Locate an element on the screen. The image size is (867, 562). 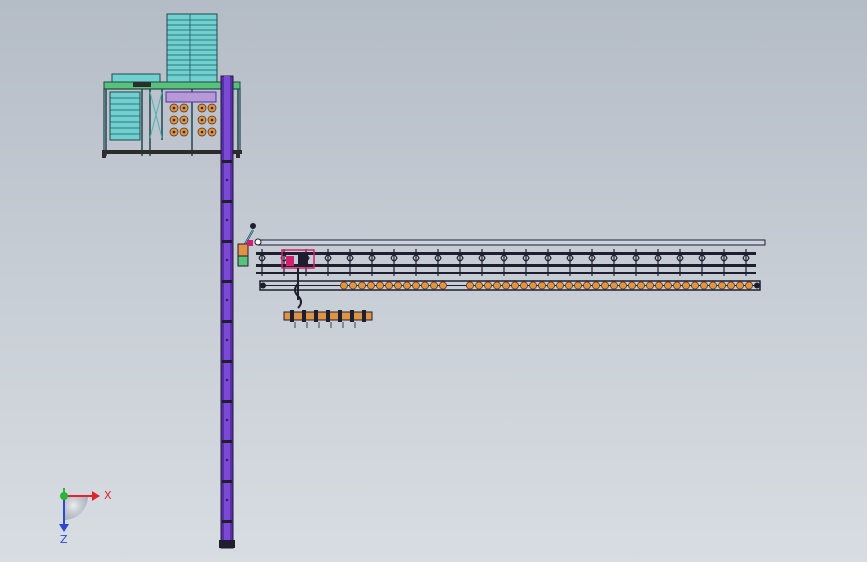
lift-column is located at coordinates (227, 312).